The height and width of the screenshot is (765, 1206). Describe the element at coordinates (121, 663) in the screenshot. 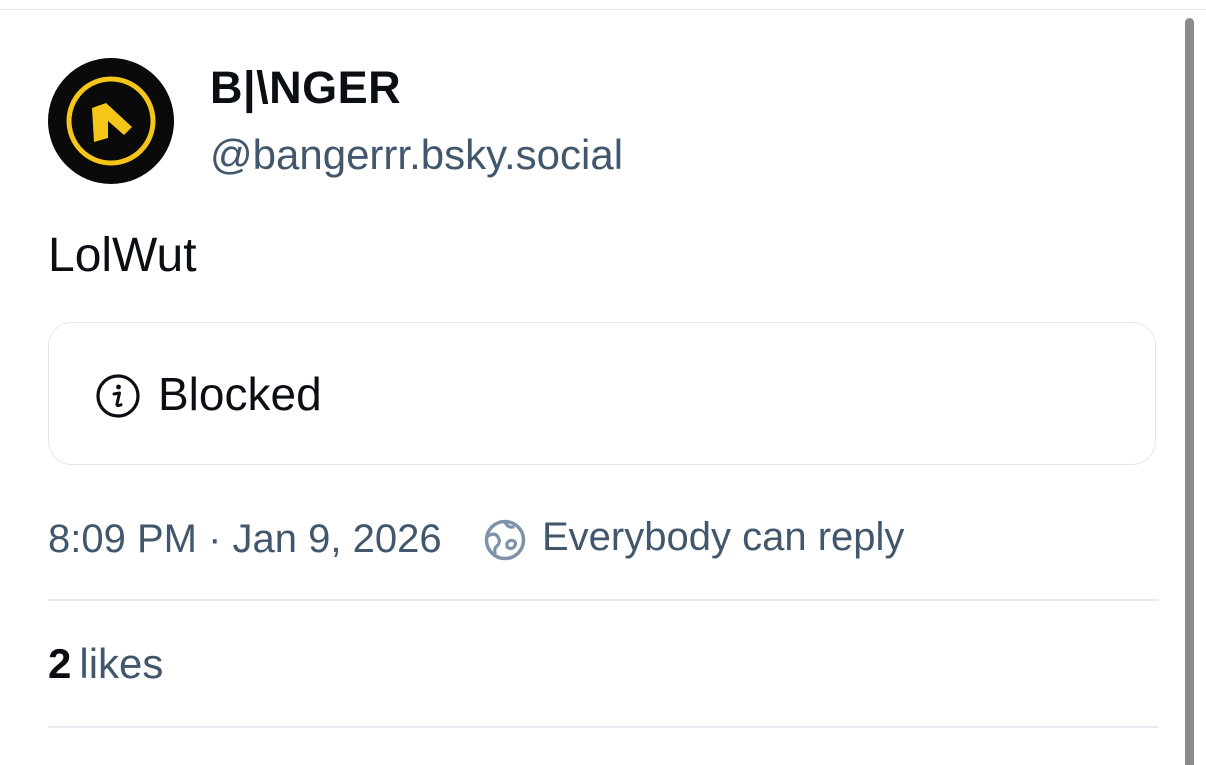

I see `likes-label: likes` at that location.